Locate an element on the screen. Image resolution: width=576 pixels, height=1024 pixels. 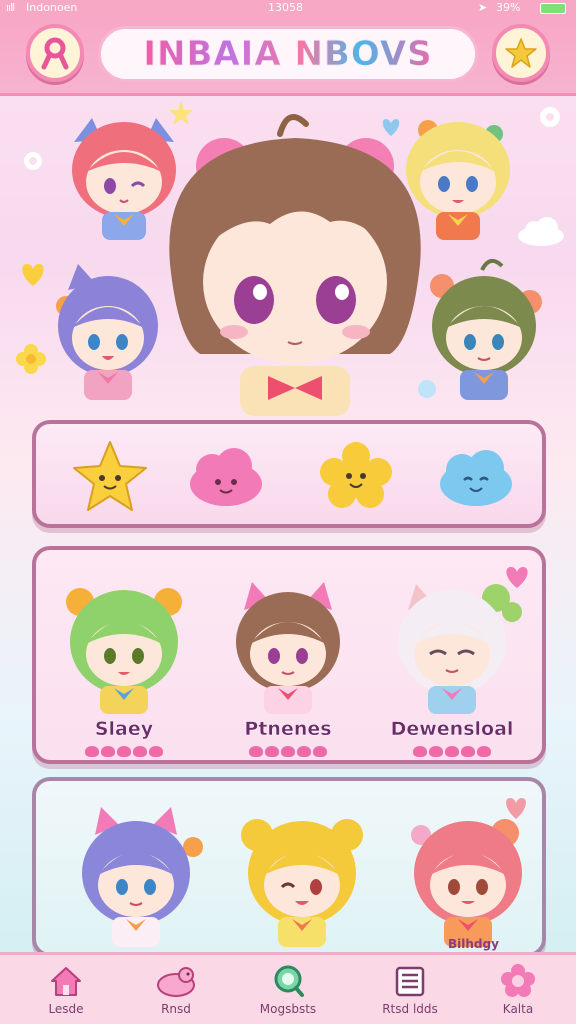
location-icon: ➤ is located at coordinates (483, 7).